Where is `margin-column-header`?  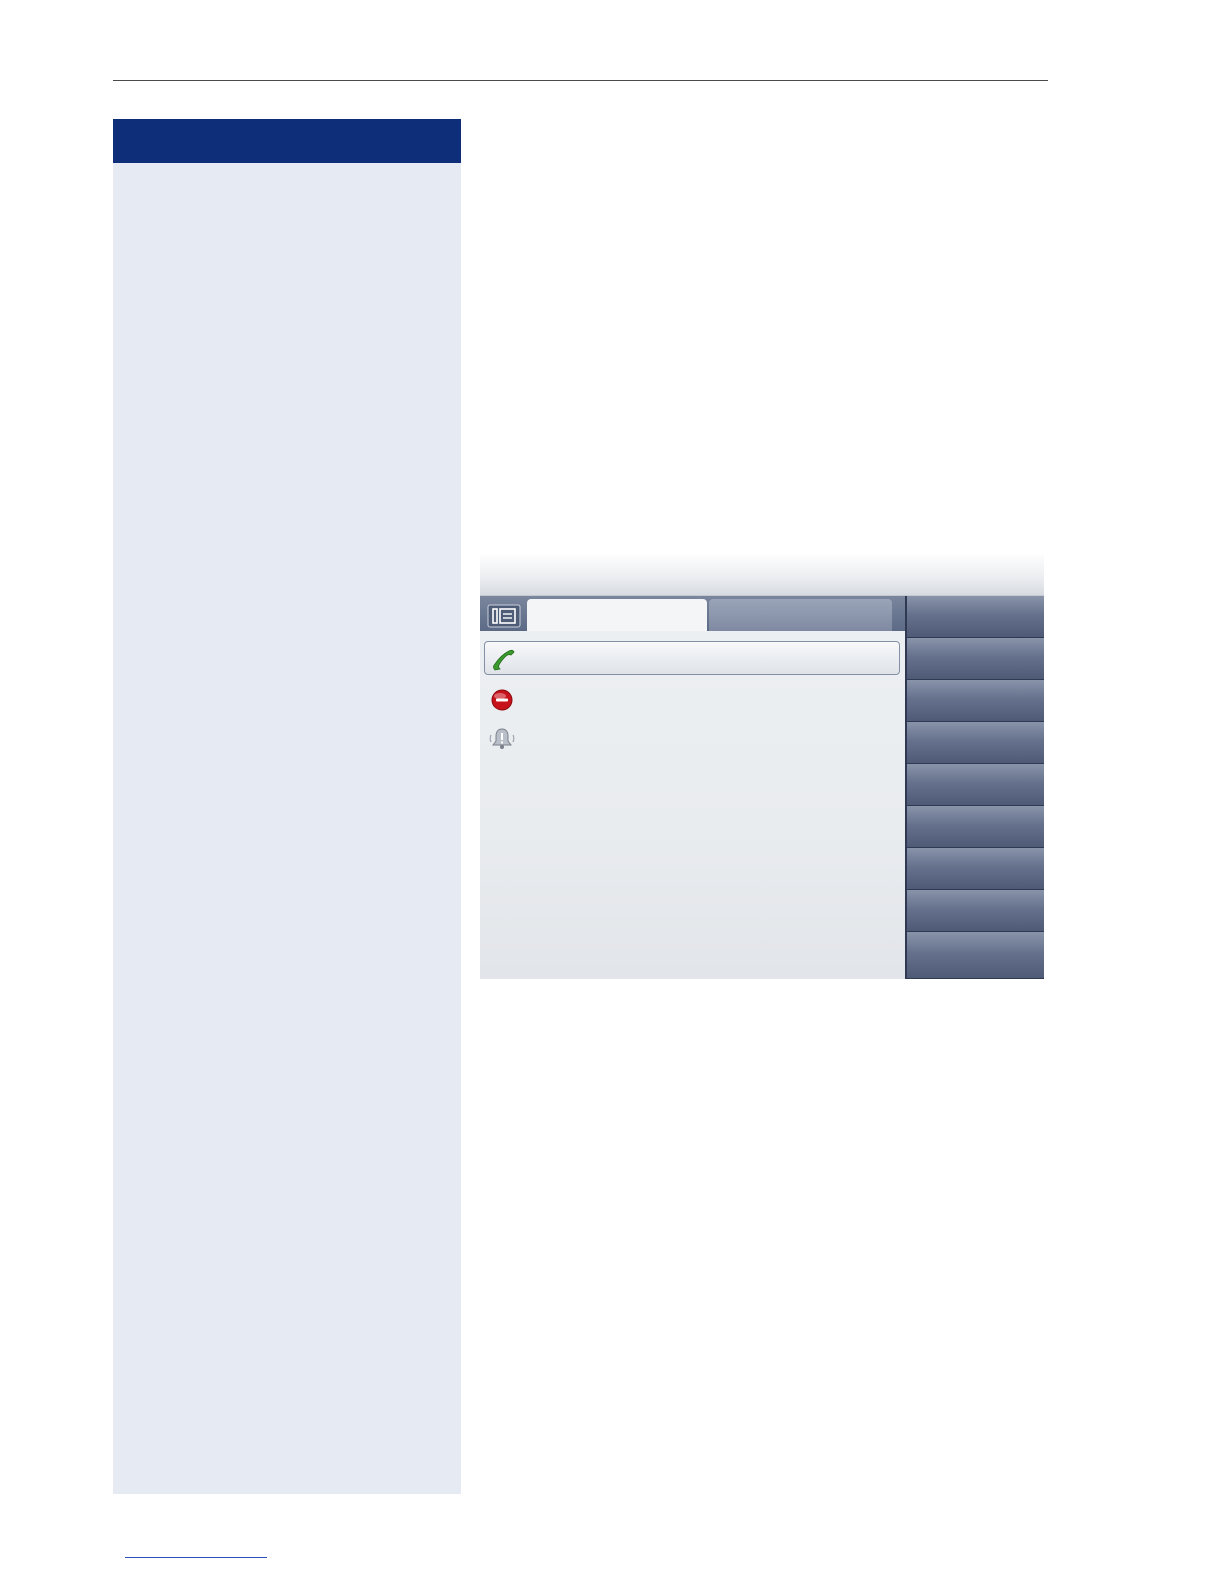
margin-column-header is located at coordinates (287, 141).